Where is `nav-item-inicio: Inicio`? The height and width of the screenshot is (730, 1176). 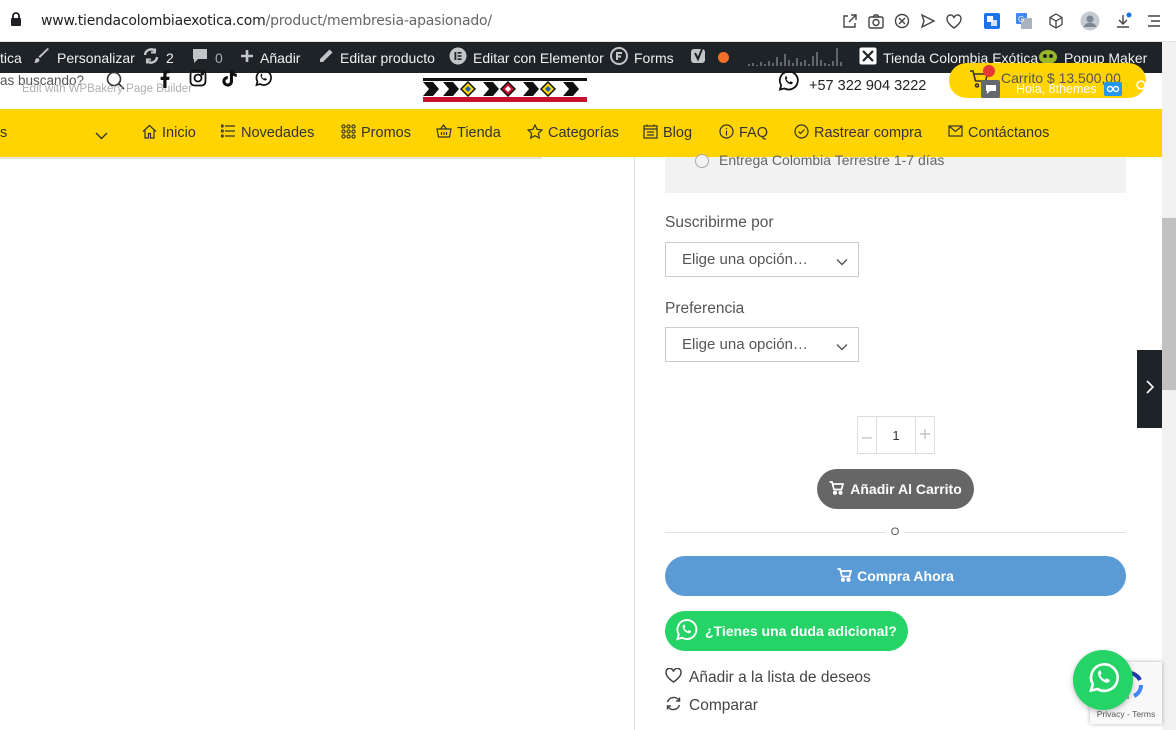
nav-item-inicio: Inicio is located at coordinates (169, 133).